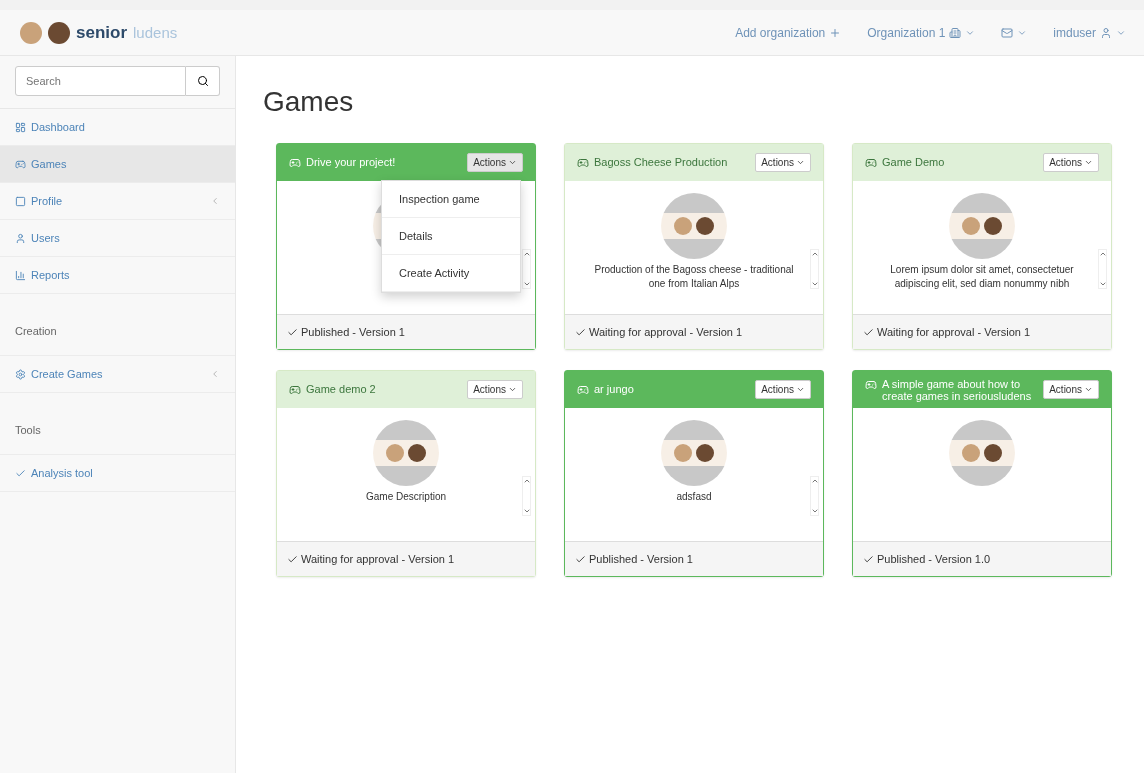 Image resolution: width=1144 pixels, height=773 pixels. What do you see at coordinates (117, 424) in the screenshot?
I see `sidebar-heading: Tools` at bounding box center [117, 424].